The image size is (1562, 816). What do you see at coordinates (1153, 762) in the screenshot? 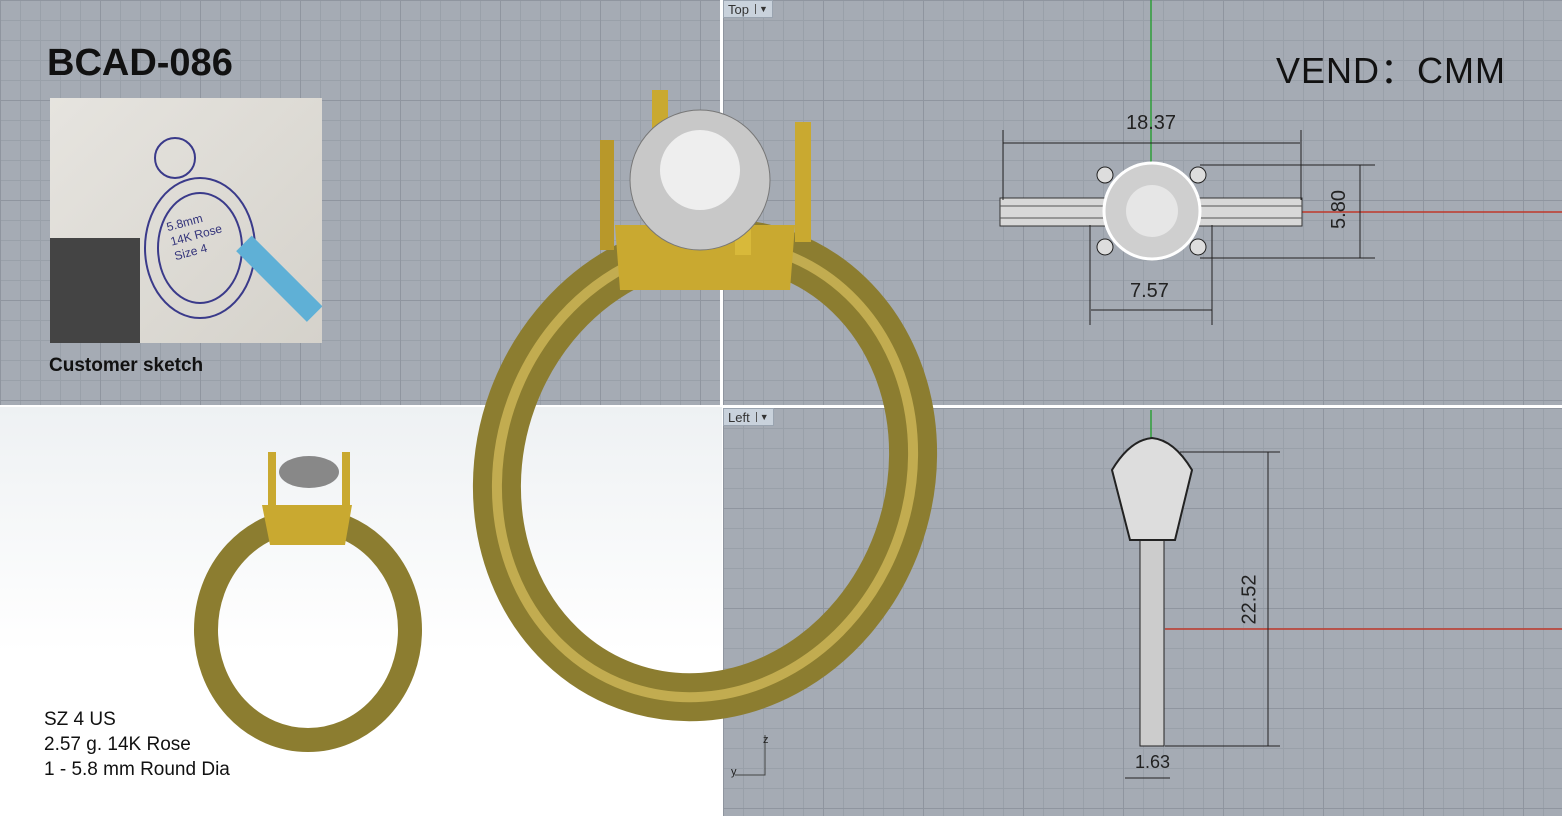
I see `dim-band: 1.63` at bounding box center [1153, 762].